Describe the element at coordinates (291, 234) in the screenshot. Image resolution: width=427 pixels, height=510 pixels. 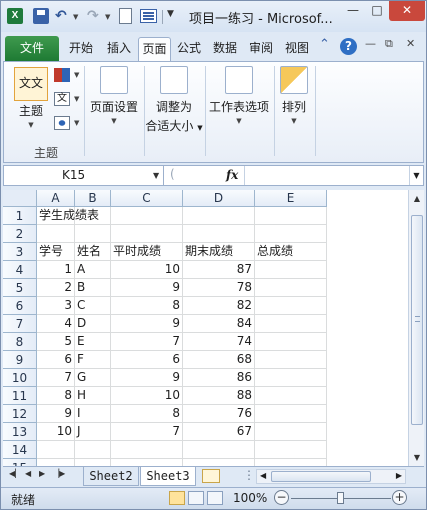
I see `cell-e2` at that location.